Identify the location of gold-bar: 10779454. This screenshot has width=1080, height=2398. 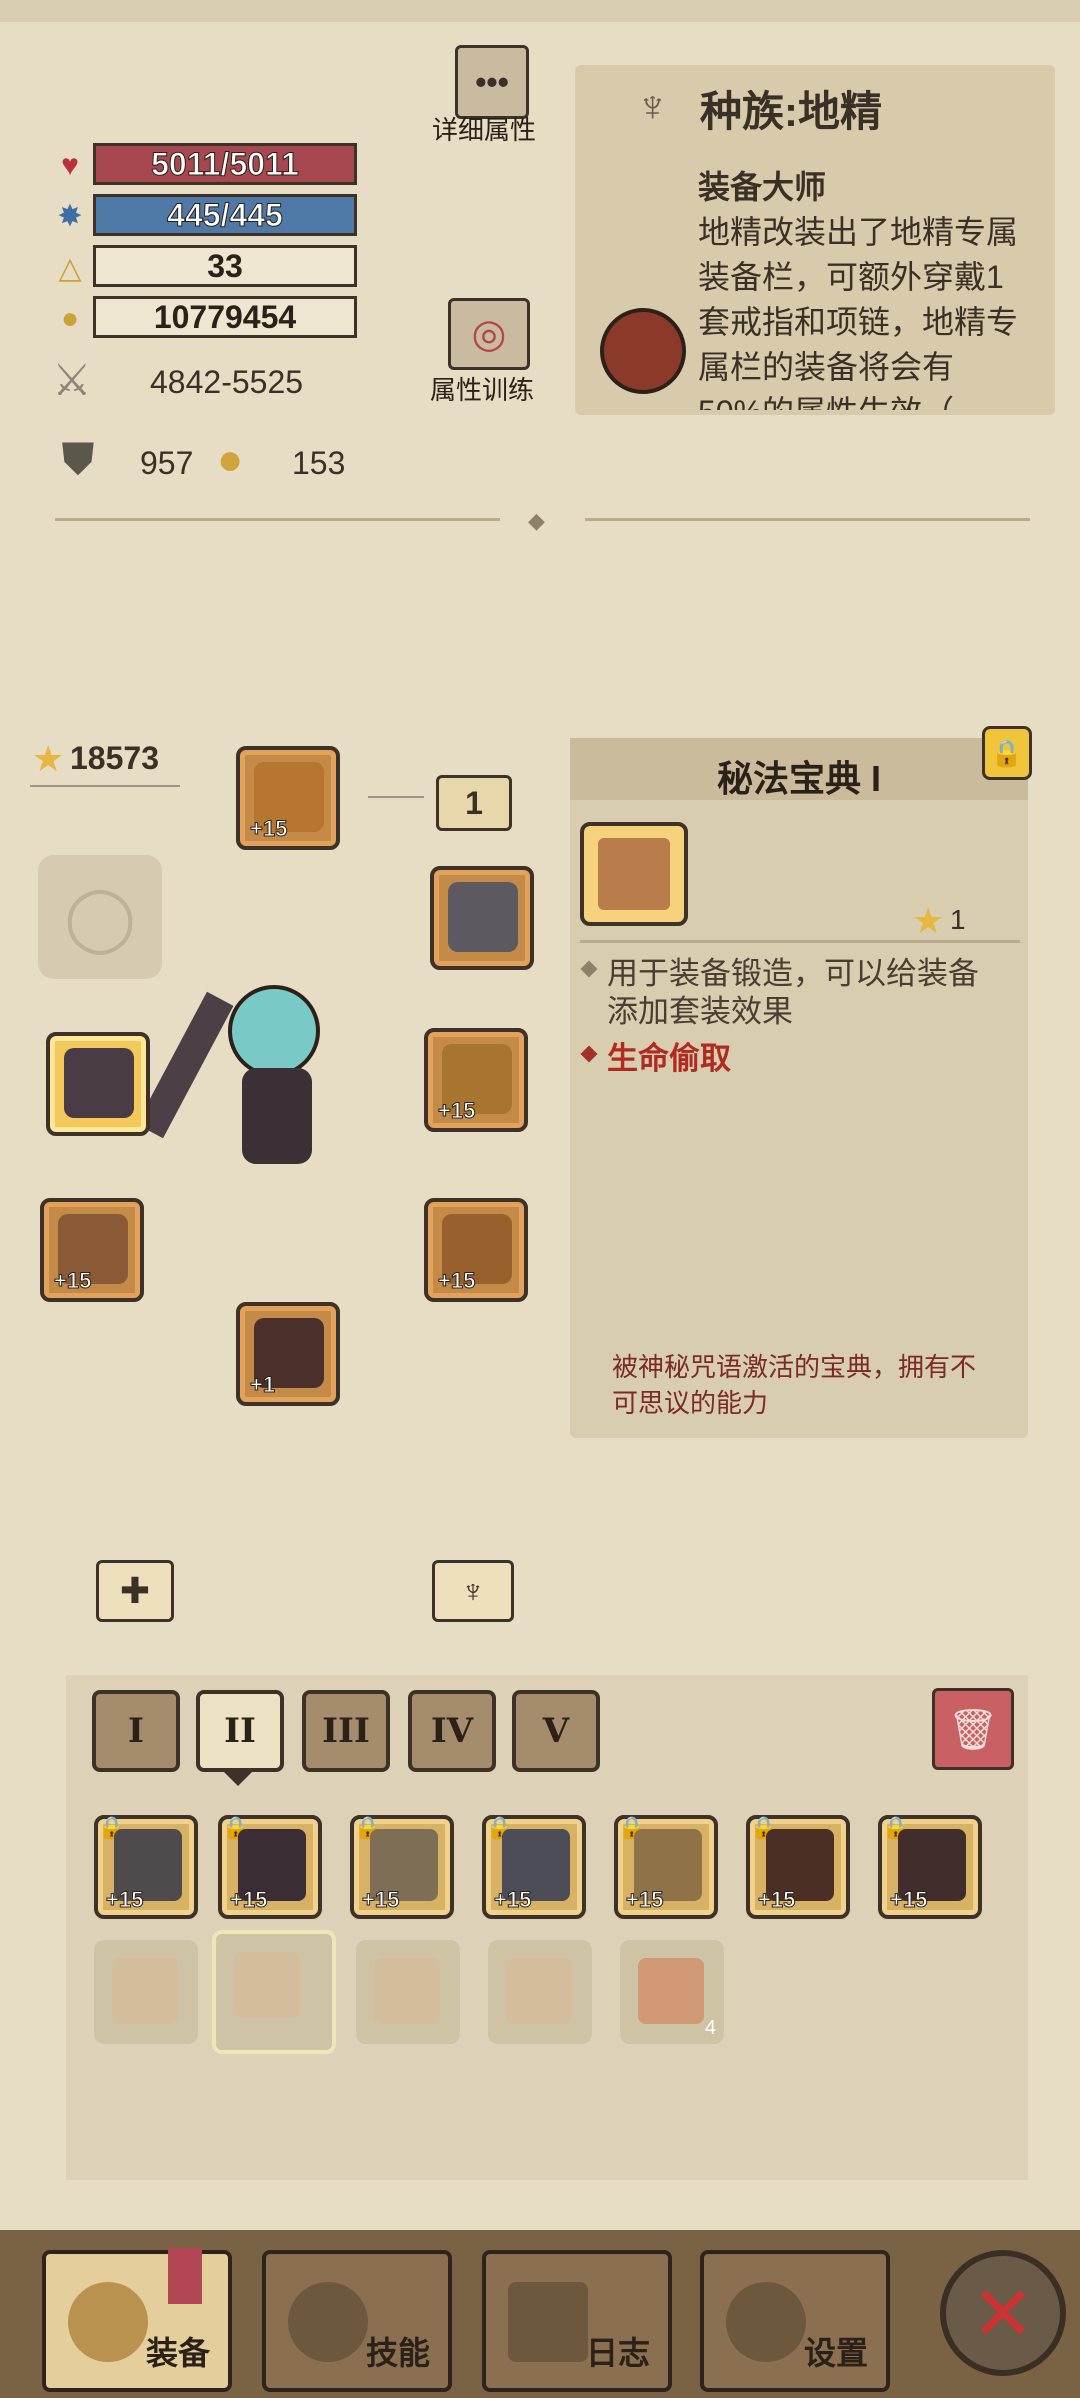
(225, 317).